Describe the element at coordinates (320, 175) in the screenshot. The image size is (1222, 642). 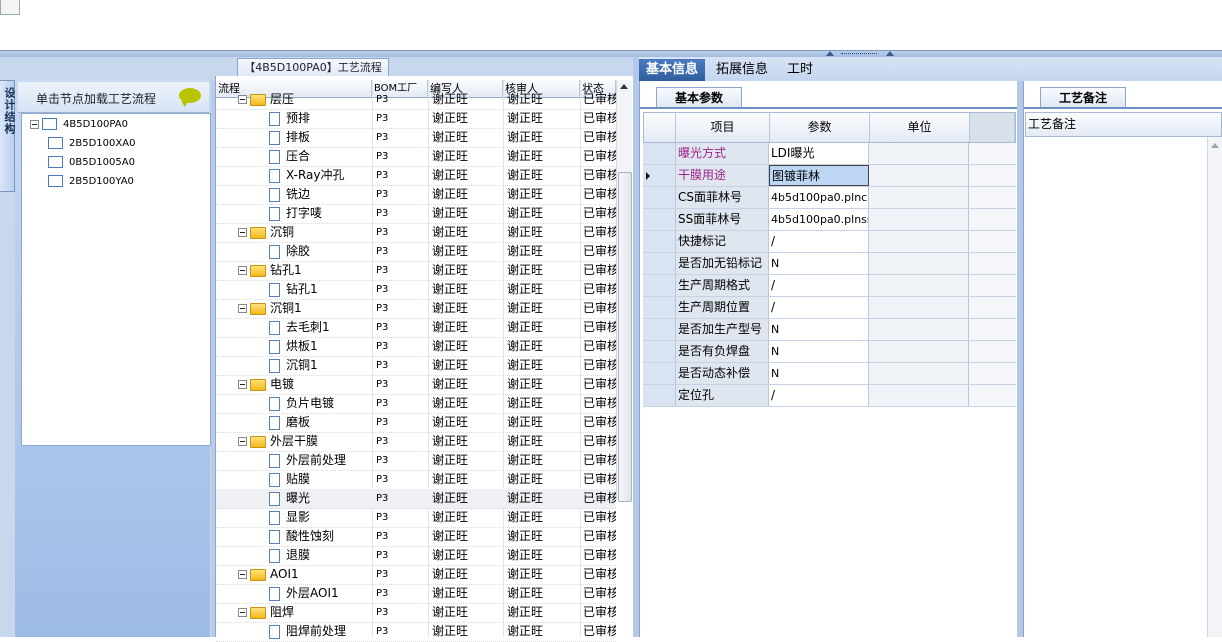
I see `flow-cell: X-Ray冲孔` at that location.